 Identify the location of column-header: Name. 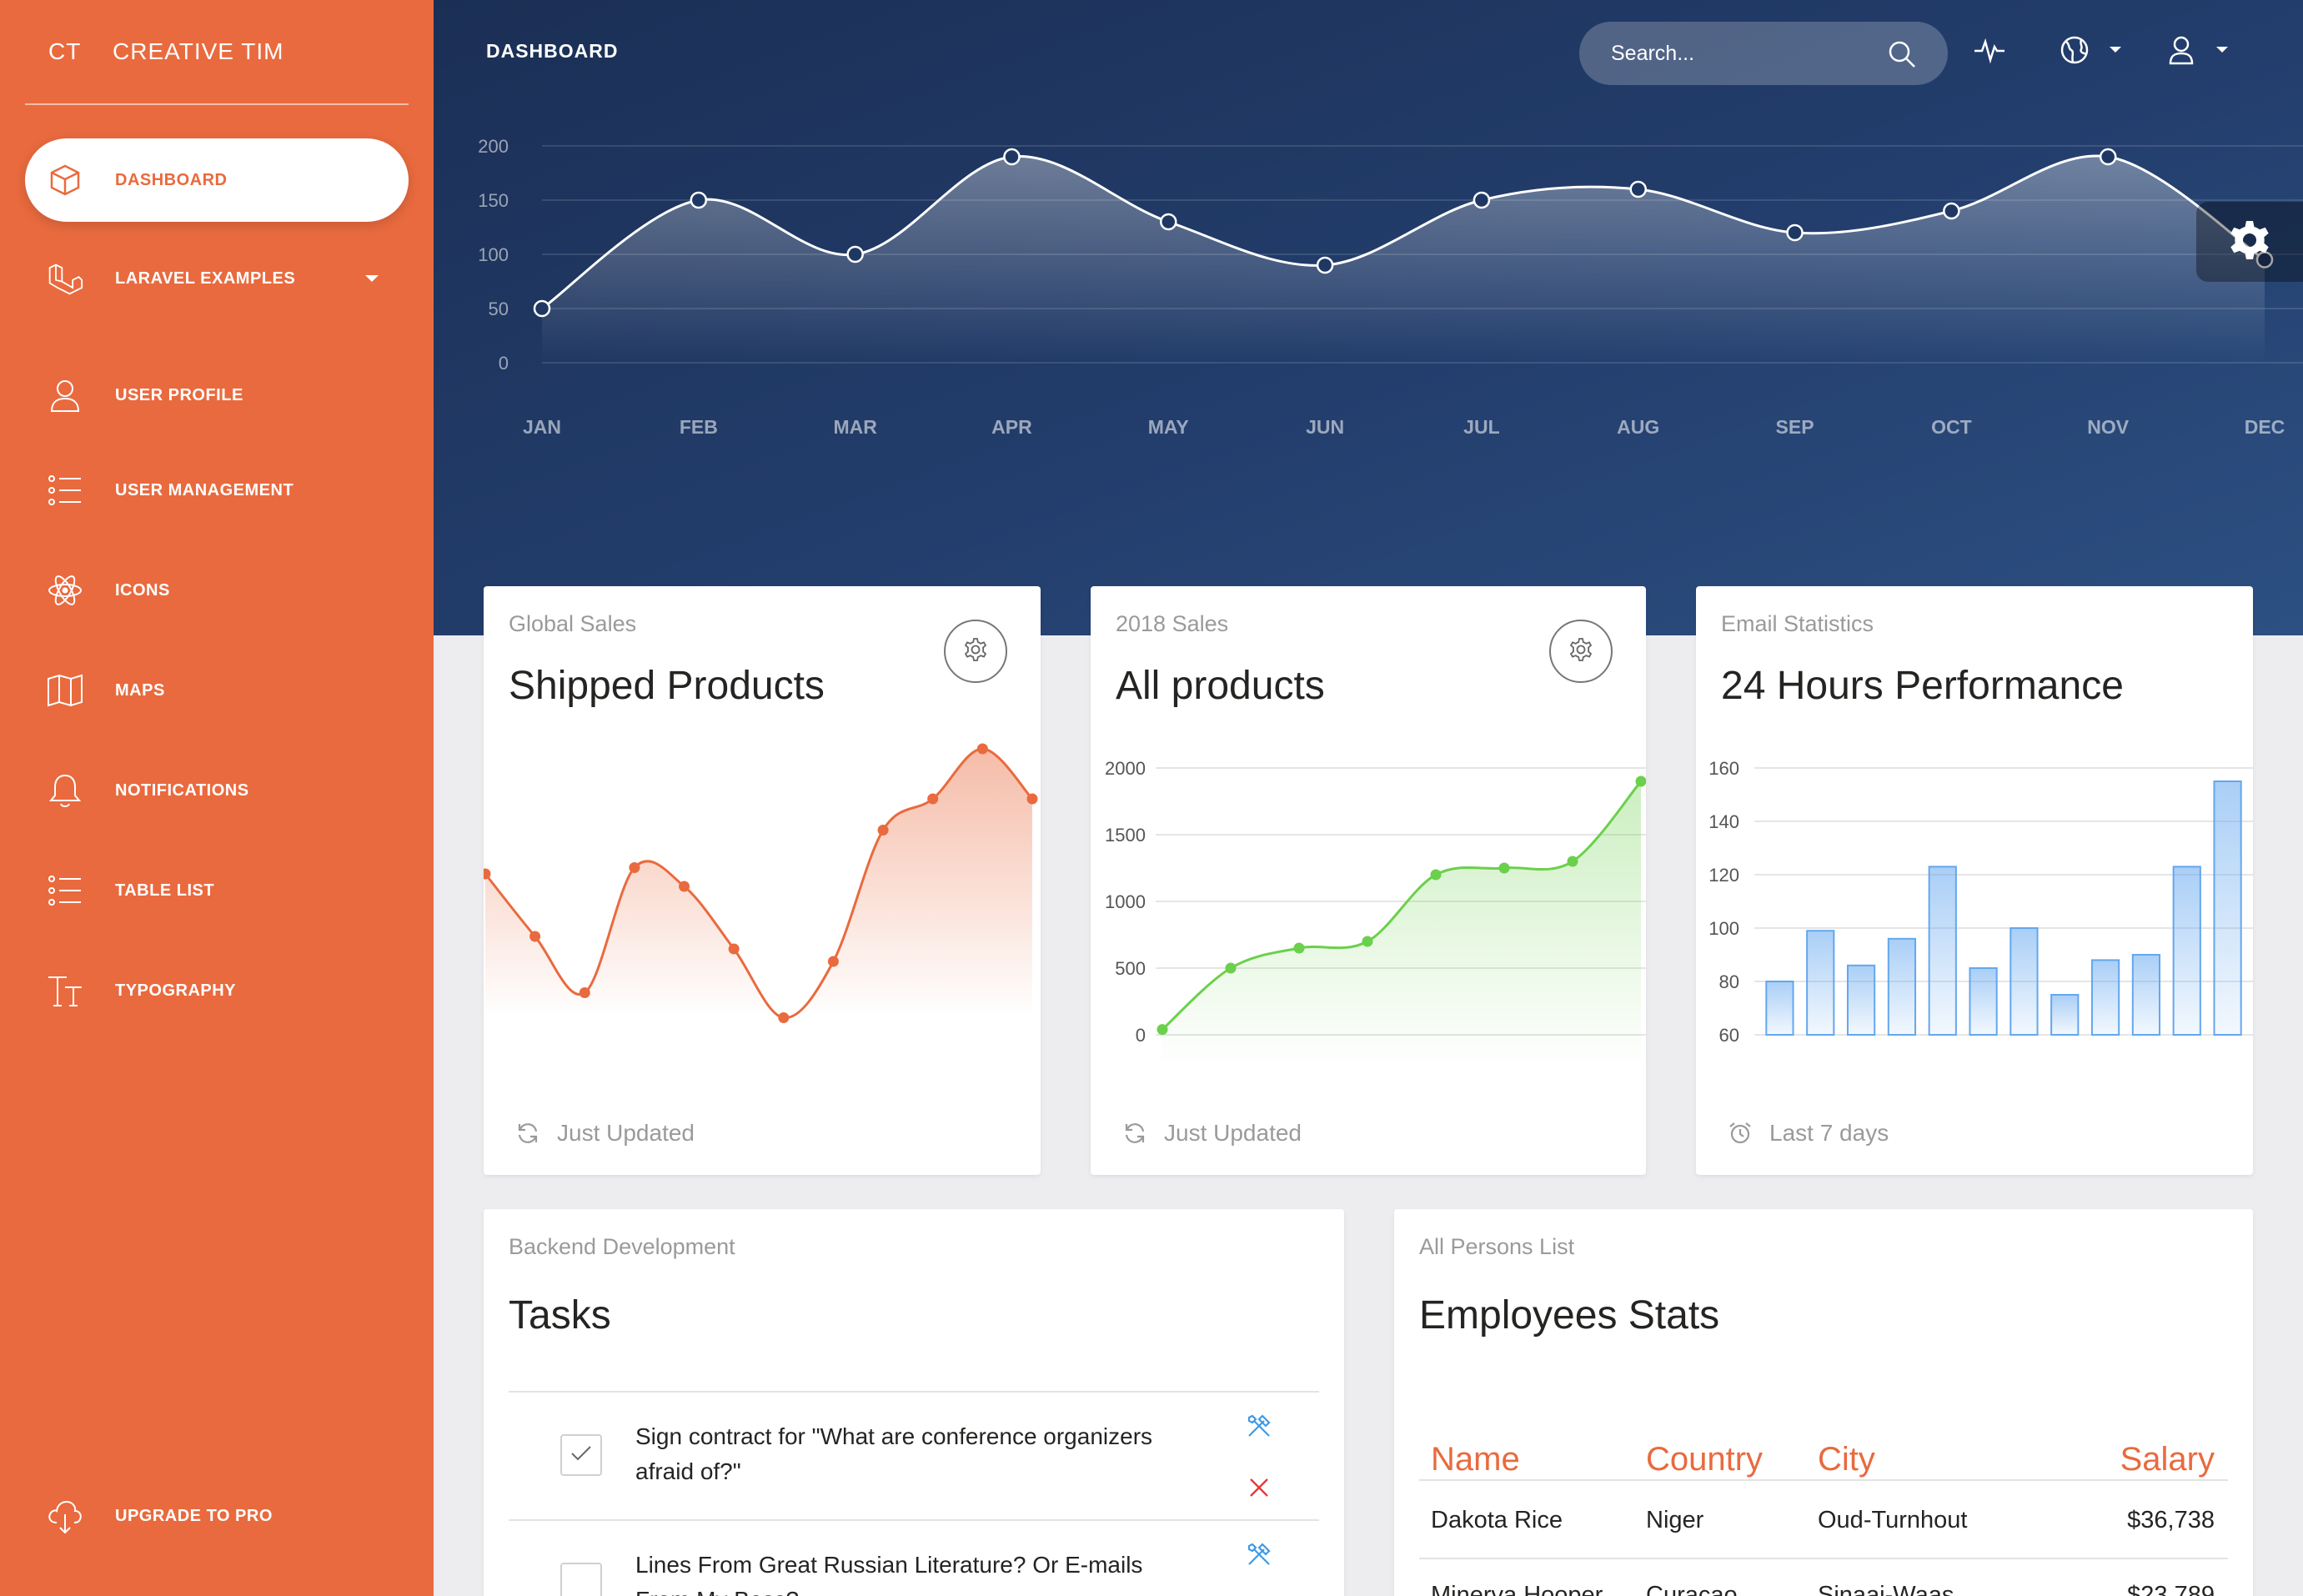
(1475, 1459).